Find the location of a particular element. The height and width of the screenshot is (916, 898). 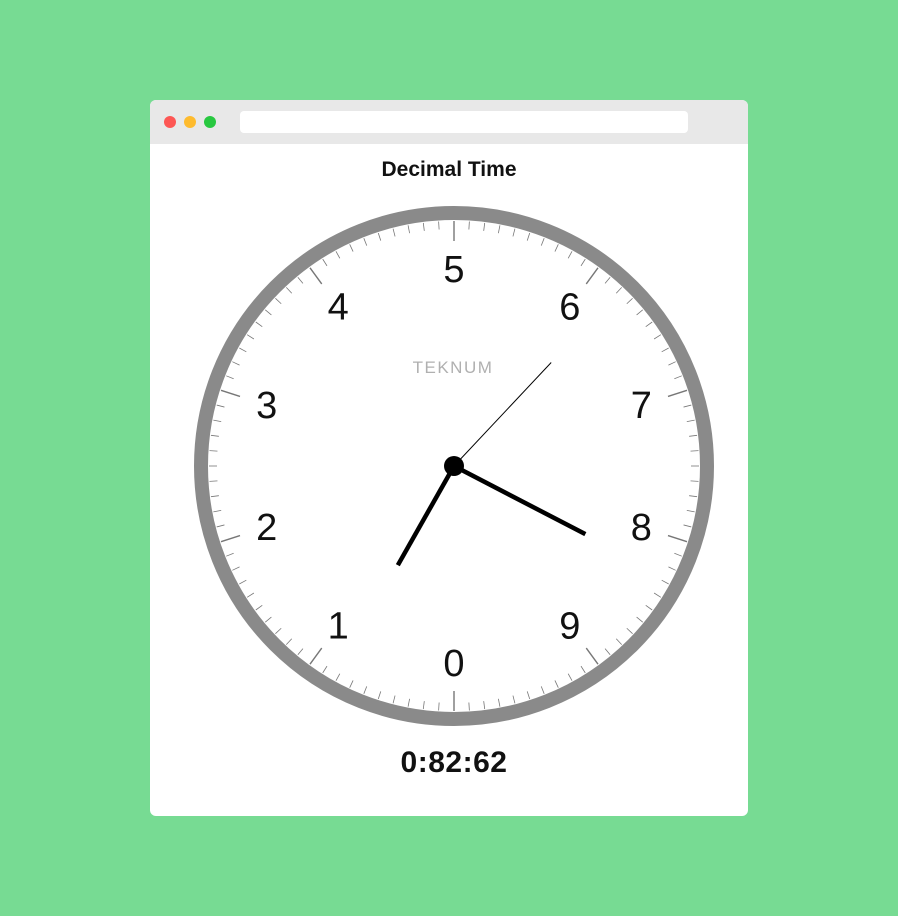

clock-numeral: 2 is located at coordinates (266, 528).